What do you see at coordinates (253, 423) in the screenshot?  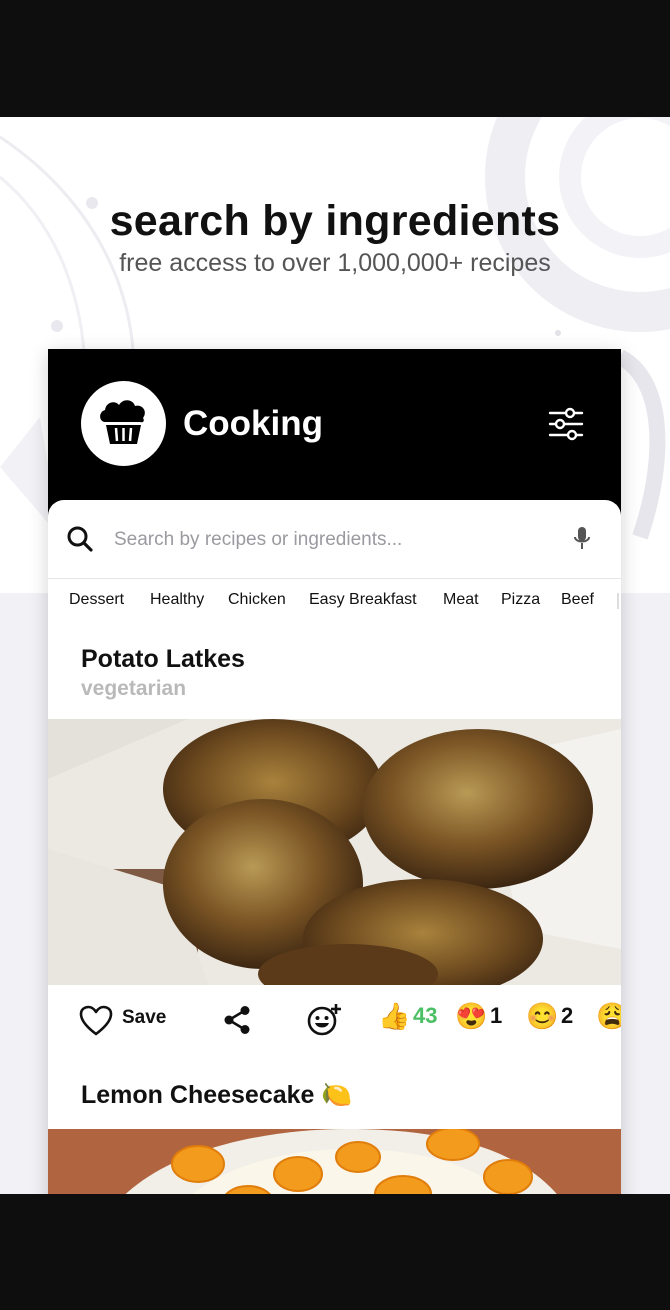 I see `app-title: Cooking` at bounding box center [253, 423].